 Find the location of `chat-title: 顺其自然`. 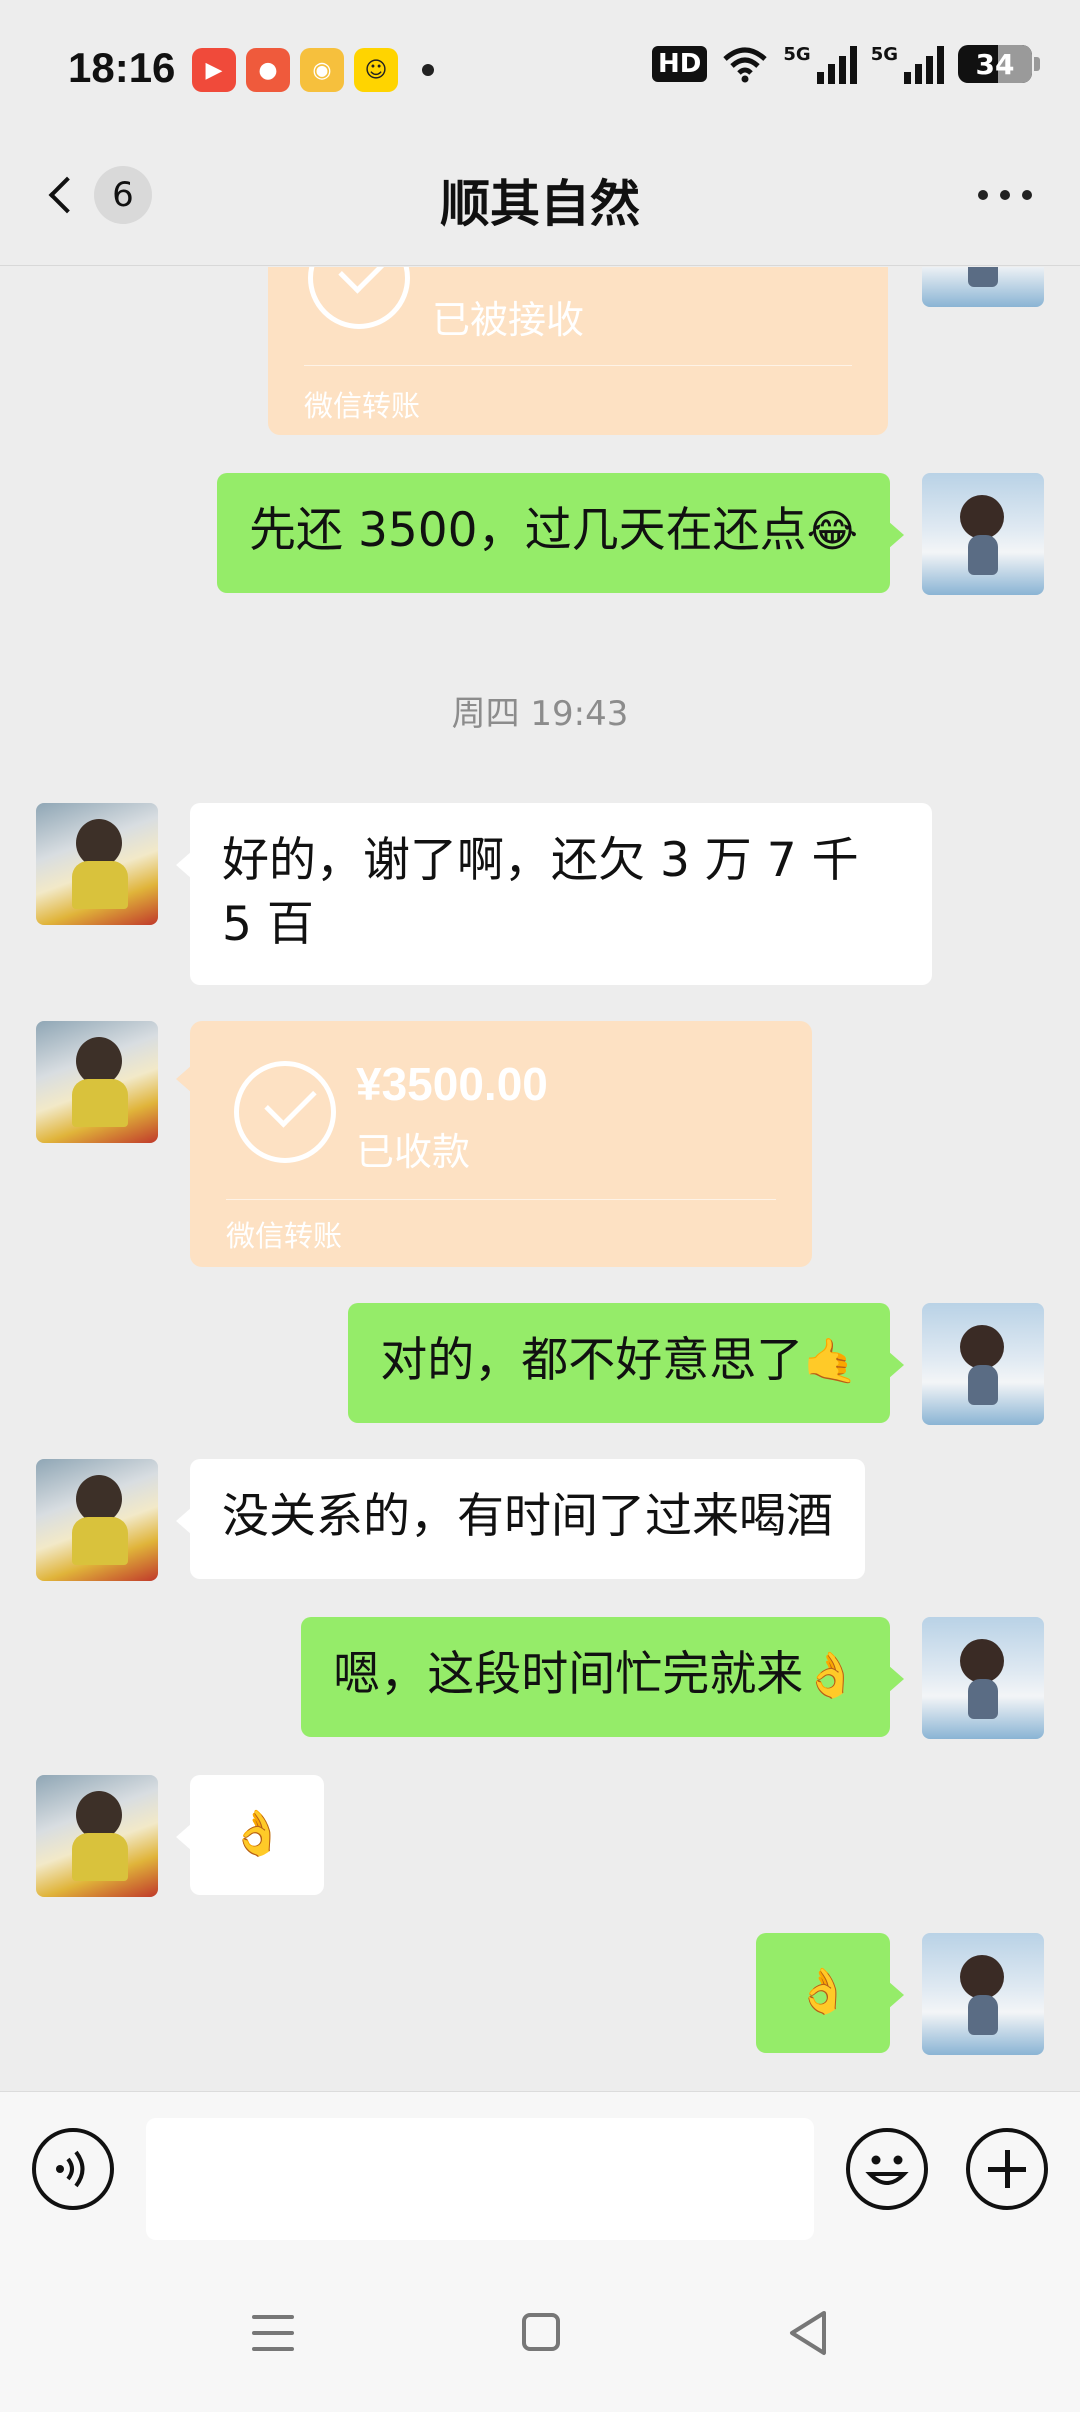

chat-title: 顺其自然 is located at coordinates (540, 204).